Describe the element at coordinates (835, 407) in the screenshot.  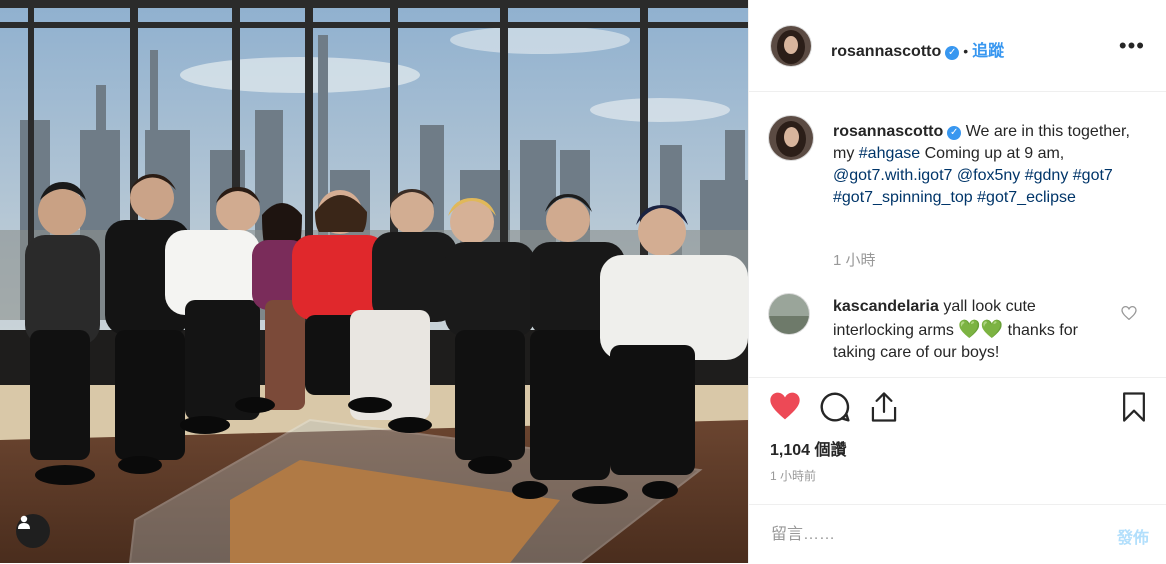
I see `comment-bubble-icon` at that location.